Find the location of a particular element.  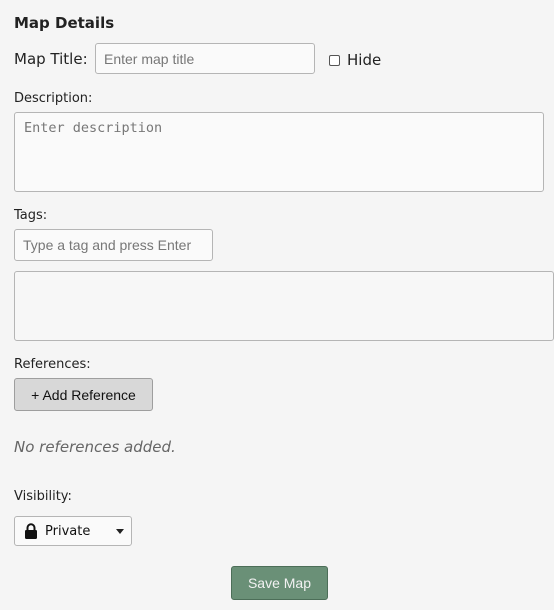

tag-input is located at coordinates (113, 245).